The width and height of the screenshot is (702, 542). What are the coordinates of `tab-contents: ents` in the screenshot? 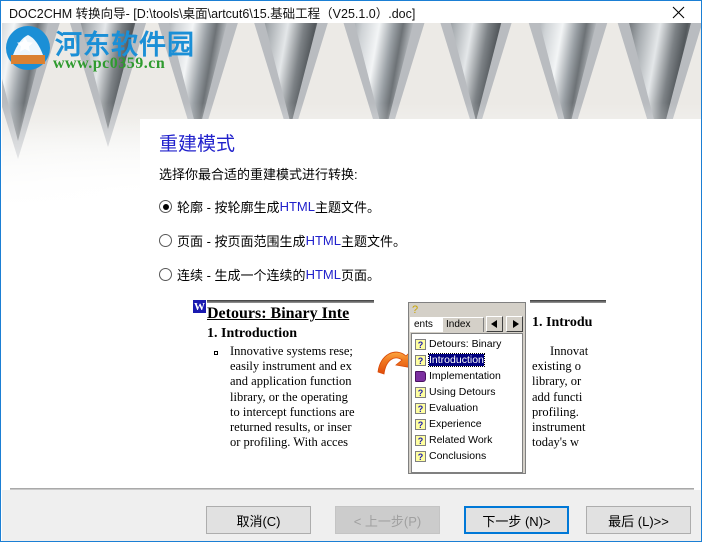 It's located at (427, 324).